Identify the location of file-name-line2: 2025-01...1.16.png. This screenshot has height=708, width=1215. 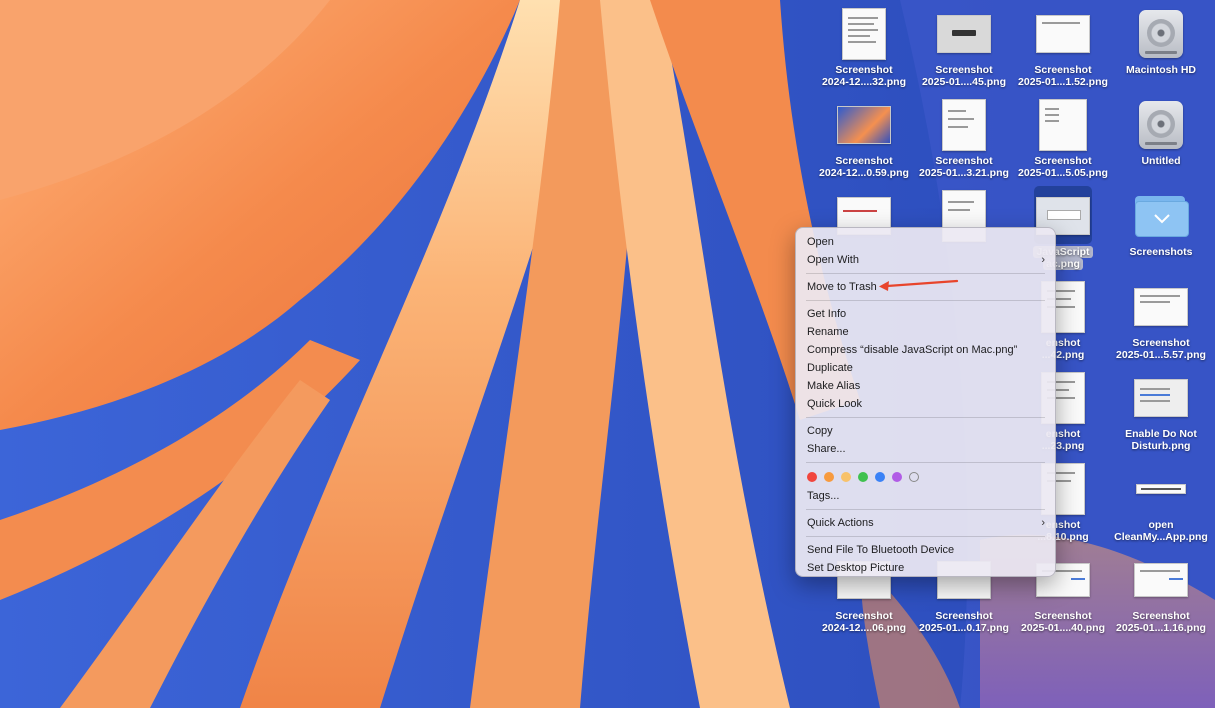
(1161, 628).